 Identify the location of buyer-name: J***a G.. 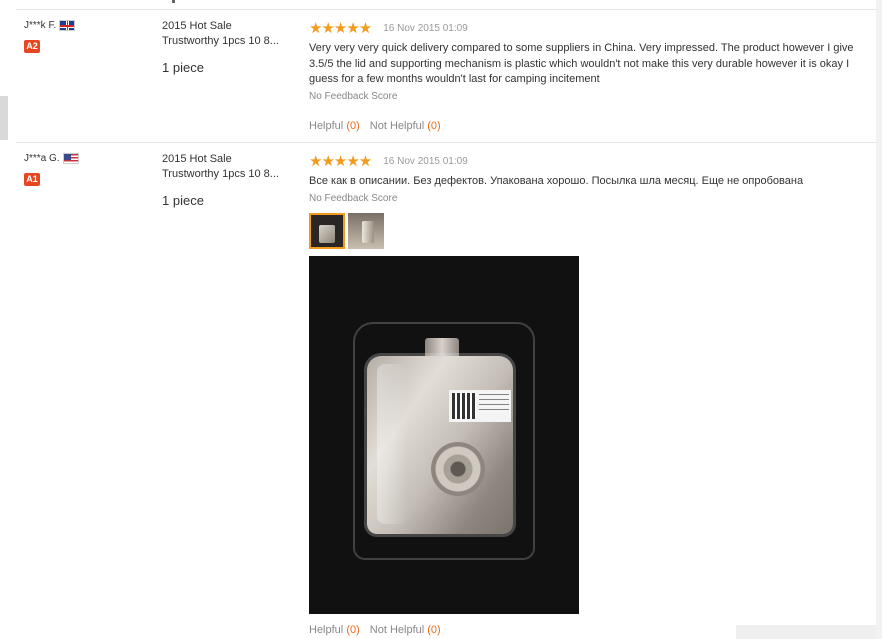
(42, 158).